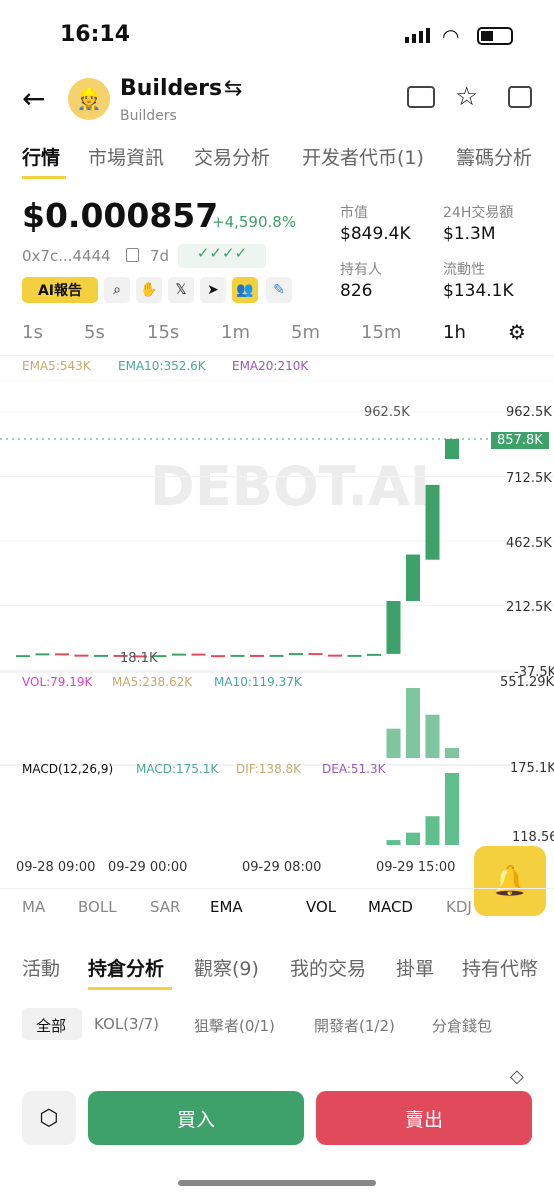 The height and width of the screenshot is (1199, 554). Describe the element at coordinates (226, 967) in the screenshot. I see `section-watch: 觀察(9)` at that location.